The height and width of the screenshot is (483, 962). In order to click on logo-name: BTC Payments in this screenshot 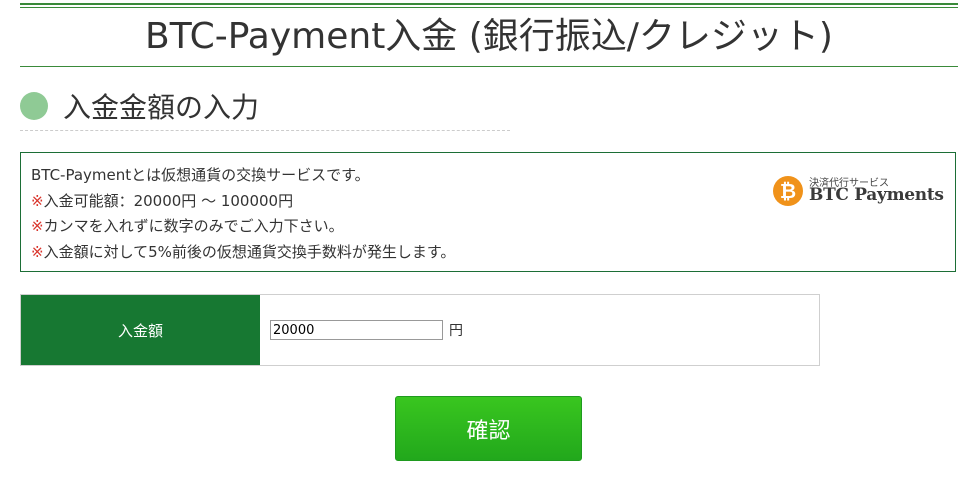, I will do `click(876, 195)`.